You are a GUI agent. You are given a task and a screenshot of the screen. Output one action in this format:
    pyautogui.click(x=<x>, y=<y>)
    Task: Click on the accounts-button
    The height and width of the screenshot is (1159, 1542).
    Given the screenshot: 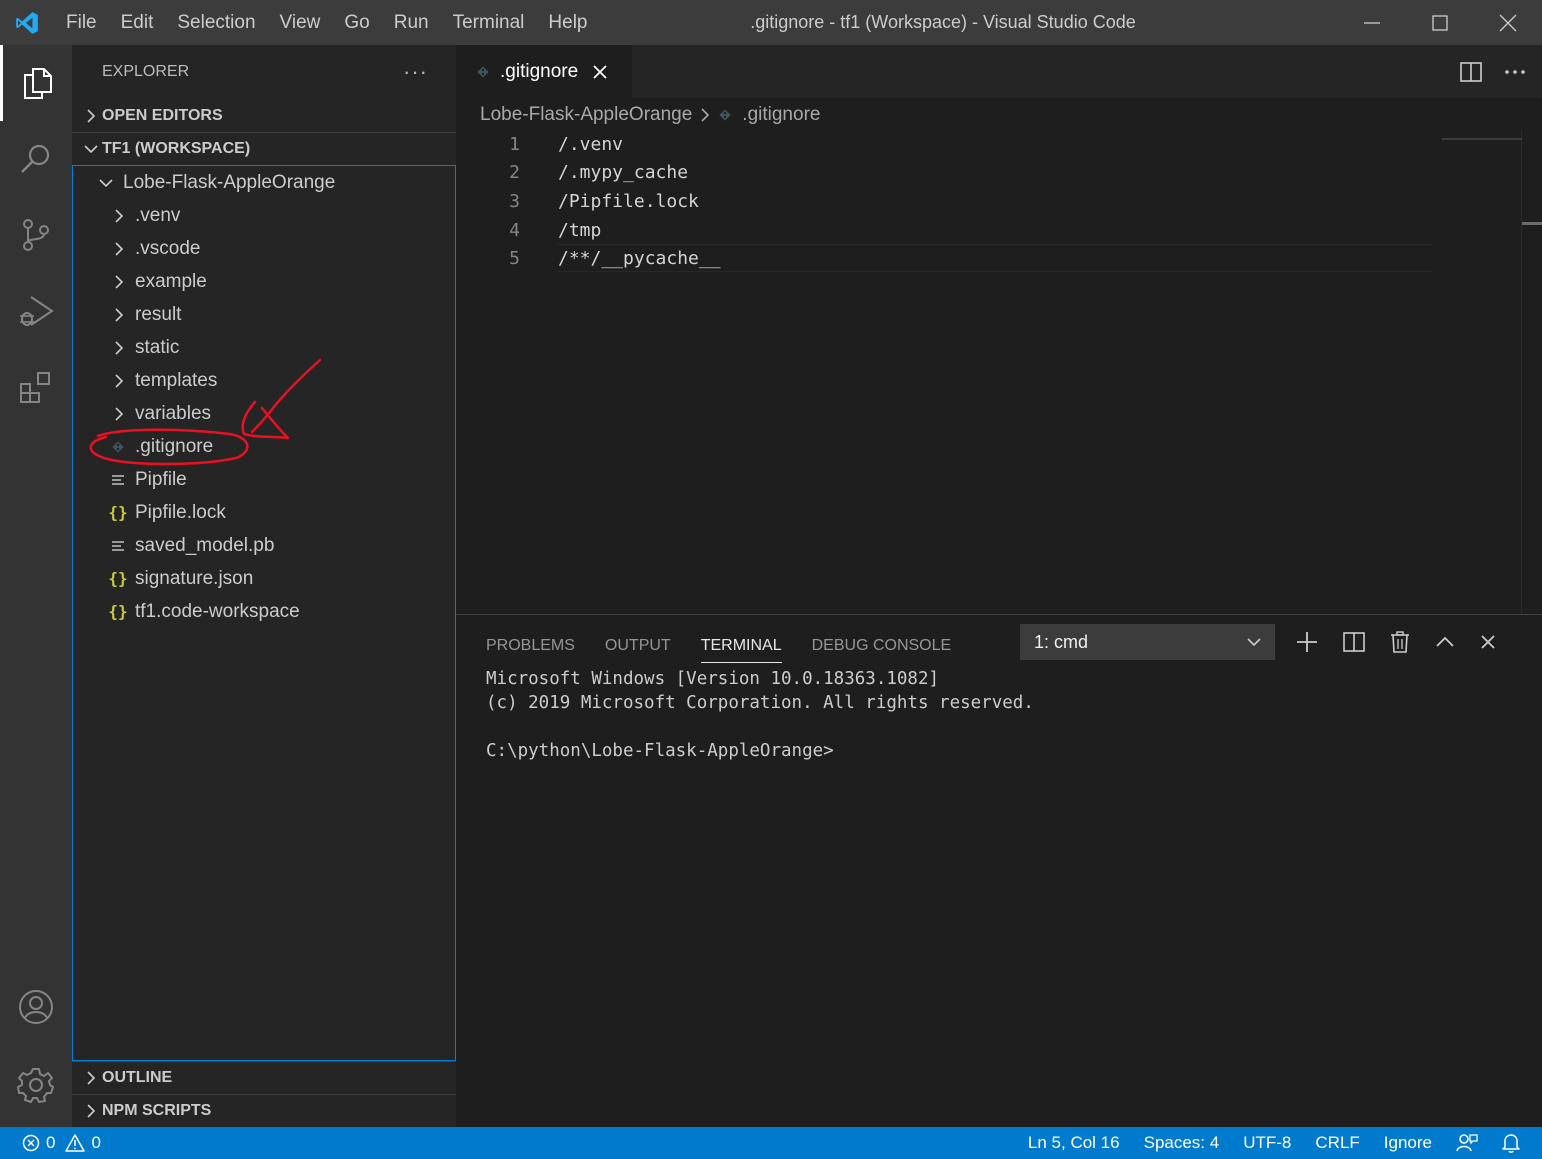 What is the action you would take?
    pyautogui.click(x=36, y=1007)
    